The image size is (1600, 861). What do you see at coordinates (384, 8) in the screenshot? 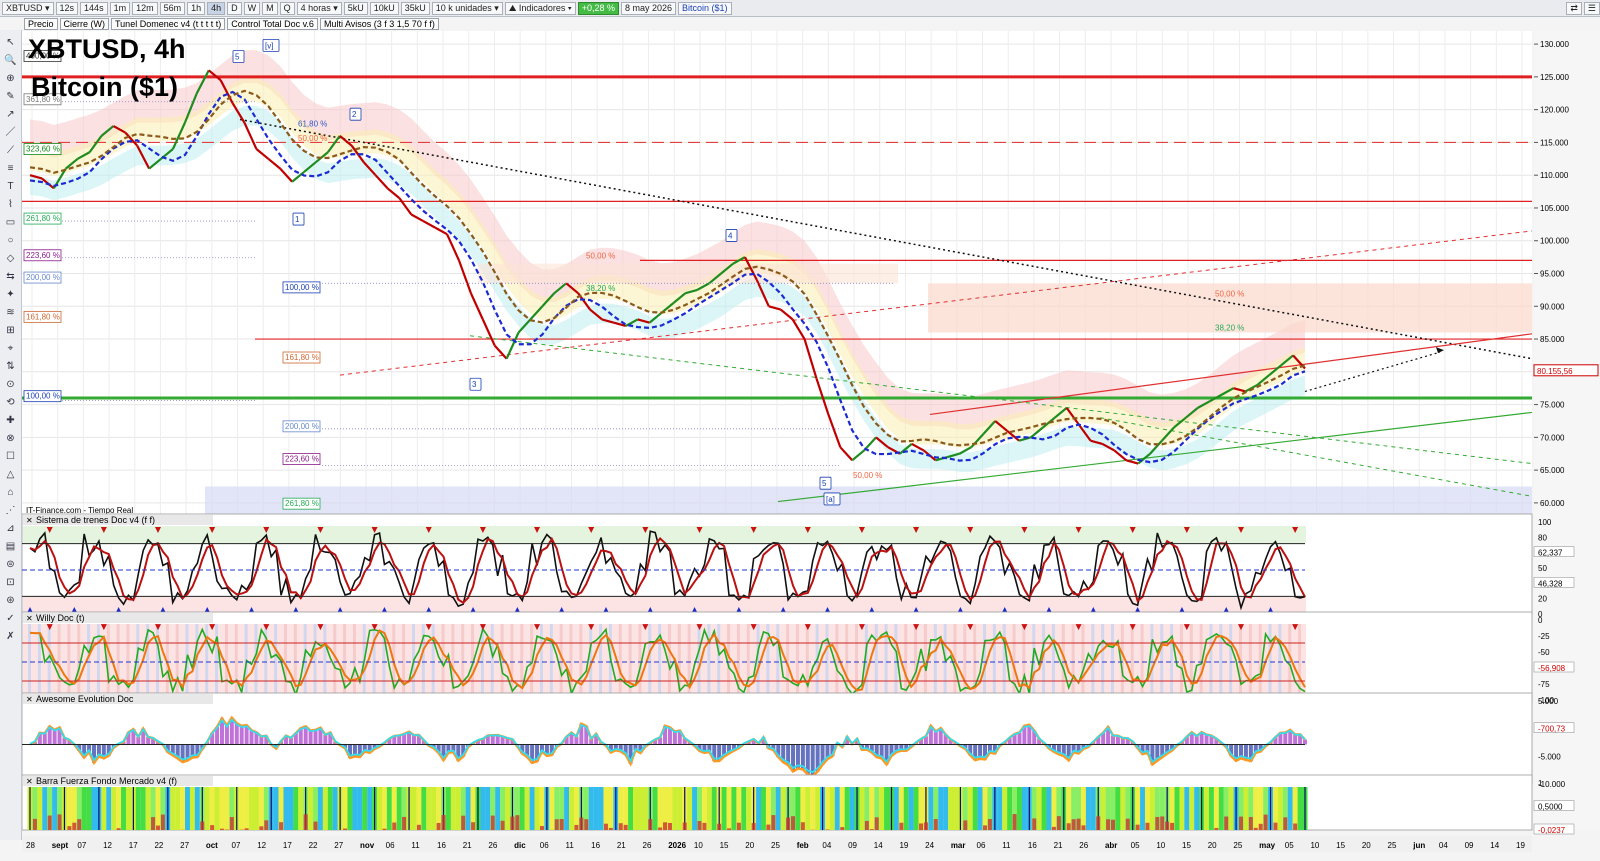
I see `unit-10ku: 10kU` at bounding box center [384, 8].